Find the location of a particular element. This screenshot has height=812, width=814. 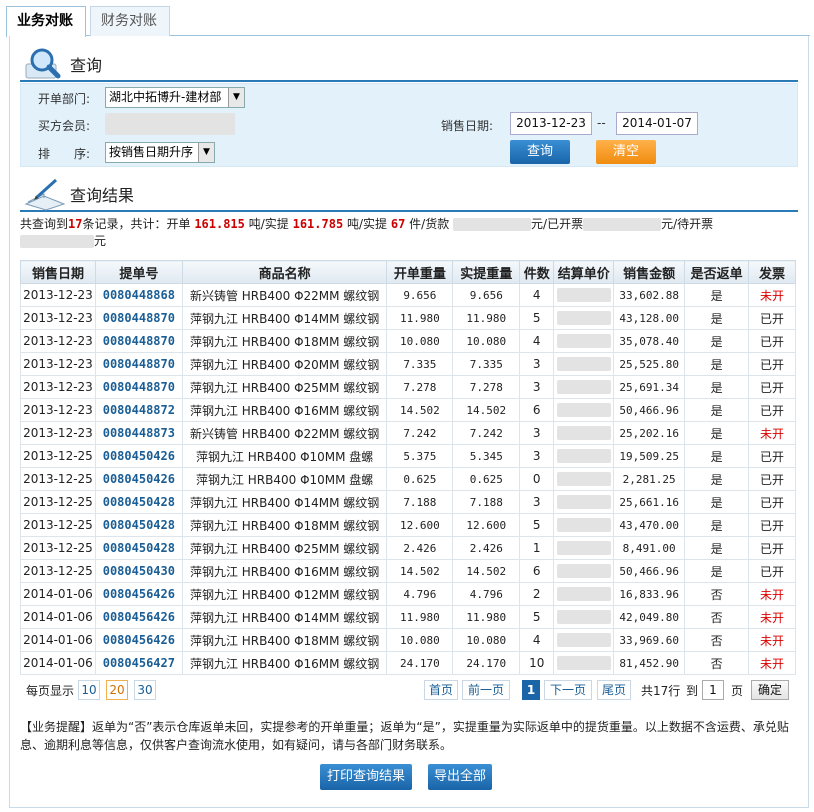

cell-amount: 33,602.88 is located at coordinates (649, 295).